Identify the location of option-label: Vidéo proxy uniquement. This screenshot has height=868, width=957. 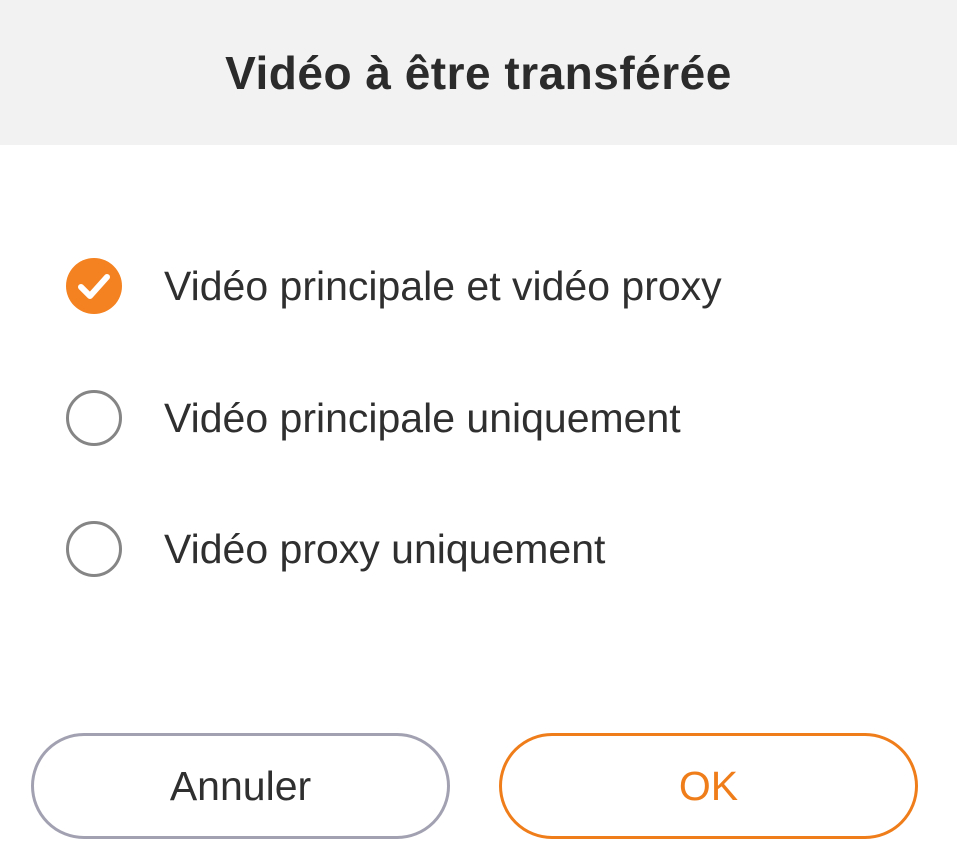
(385, 548).